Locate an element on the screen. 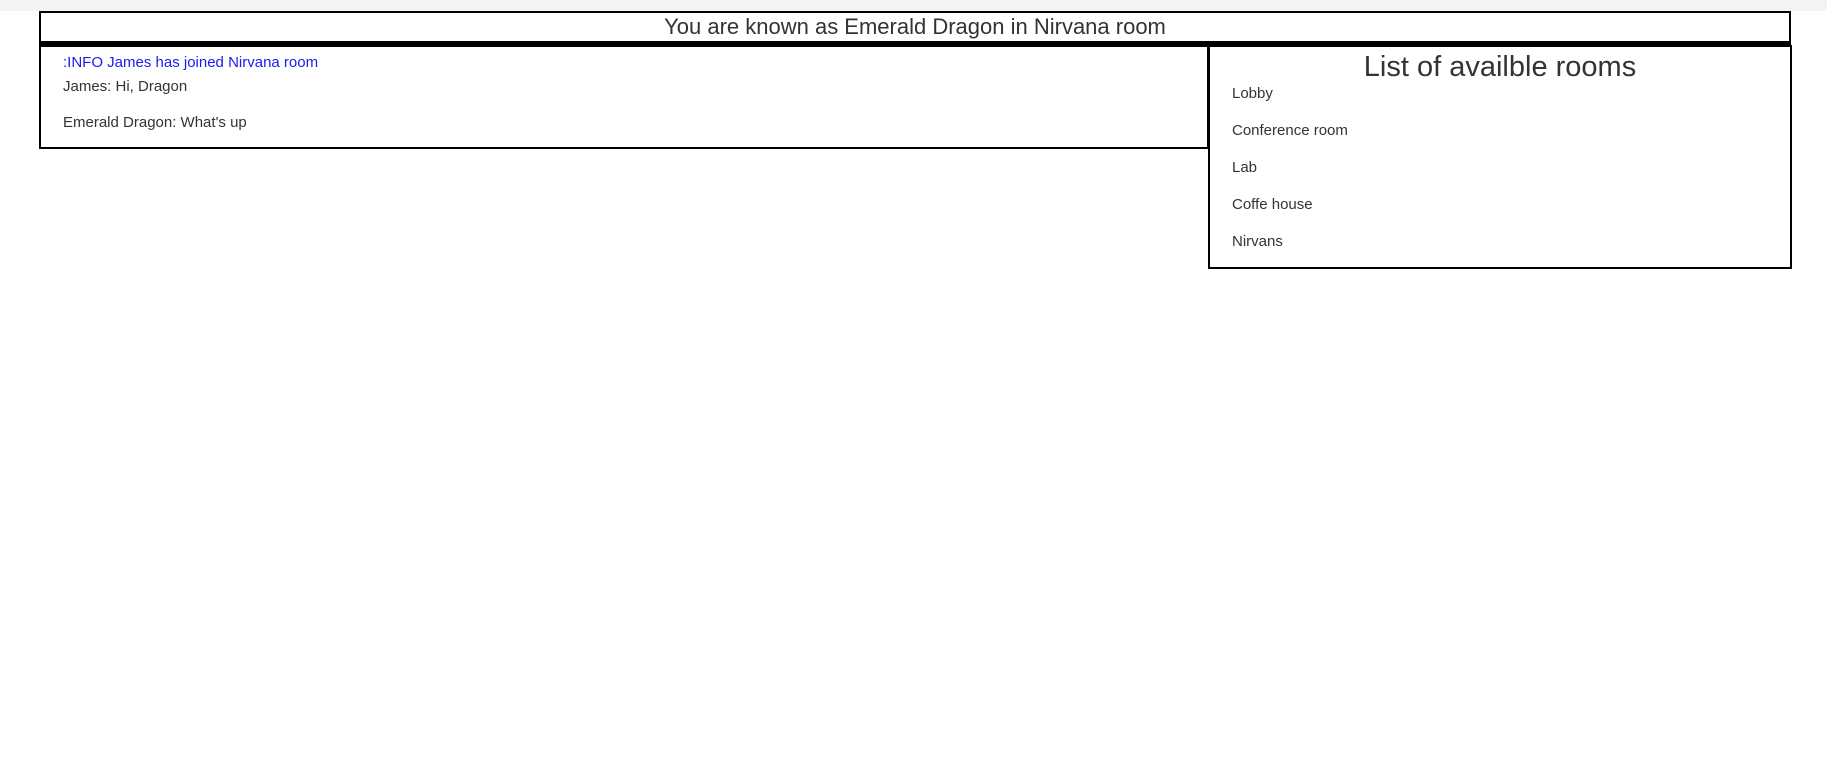 Image resolution: width=1827 pixels, height=783 pixels. room-item-coffe-house: Coffe house is located at coordinates (1511, 213).